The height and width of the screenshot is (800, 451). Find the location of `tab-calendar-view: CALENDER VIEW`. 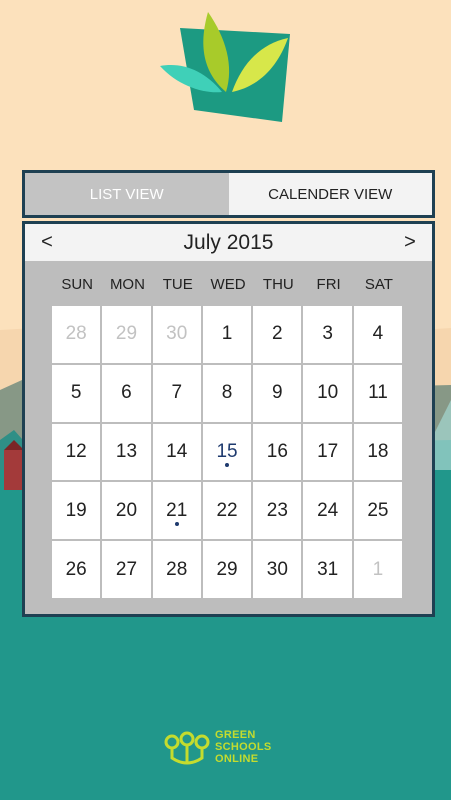

tab-calendar-view: CALENDER VIEW is located at coordinates (330, 194).